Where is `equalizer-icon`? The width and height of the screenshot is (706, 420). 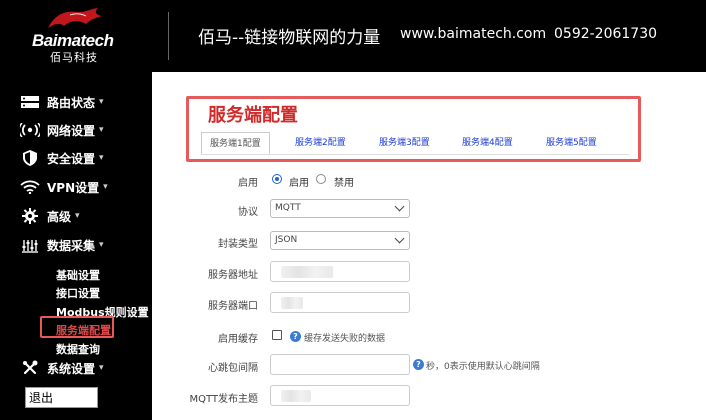
equalizer-icon is located at coordinates (30, 245).